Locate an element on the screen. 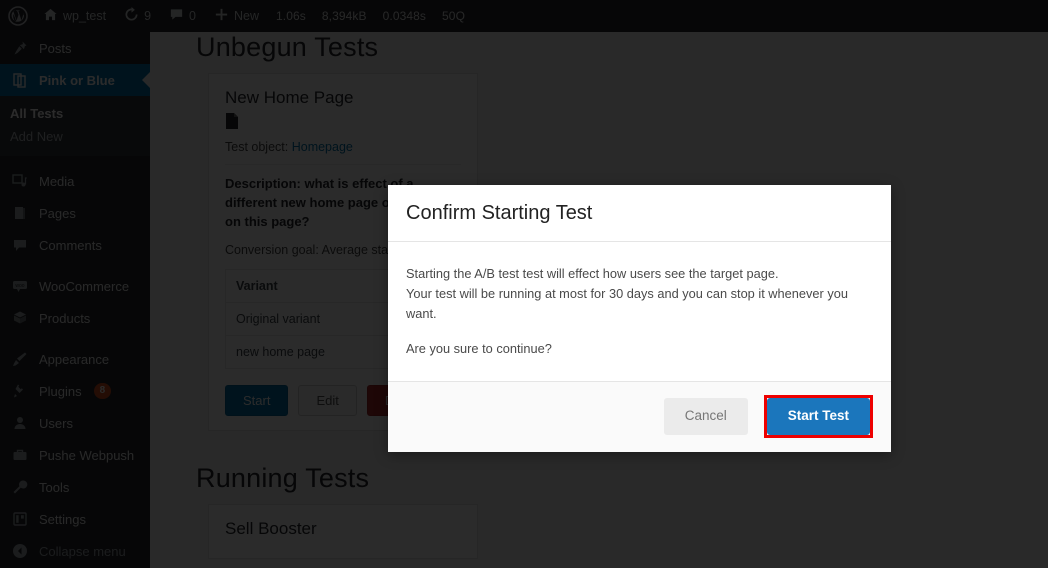 The width and height of the screenshot is (1048, 568). dialog-footer: Cancel Start Test is located at coordinates (639, 416).